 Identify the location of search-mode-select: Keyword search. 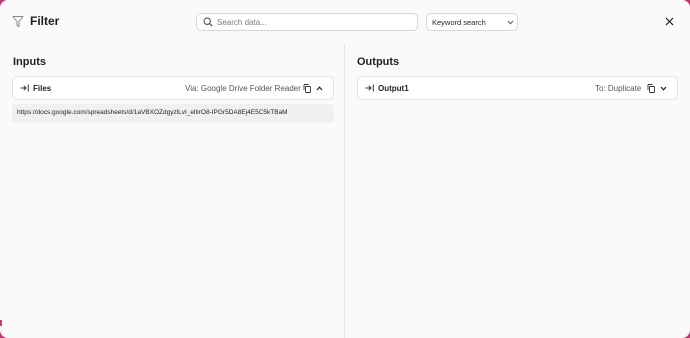
(472, 22).